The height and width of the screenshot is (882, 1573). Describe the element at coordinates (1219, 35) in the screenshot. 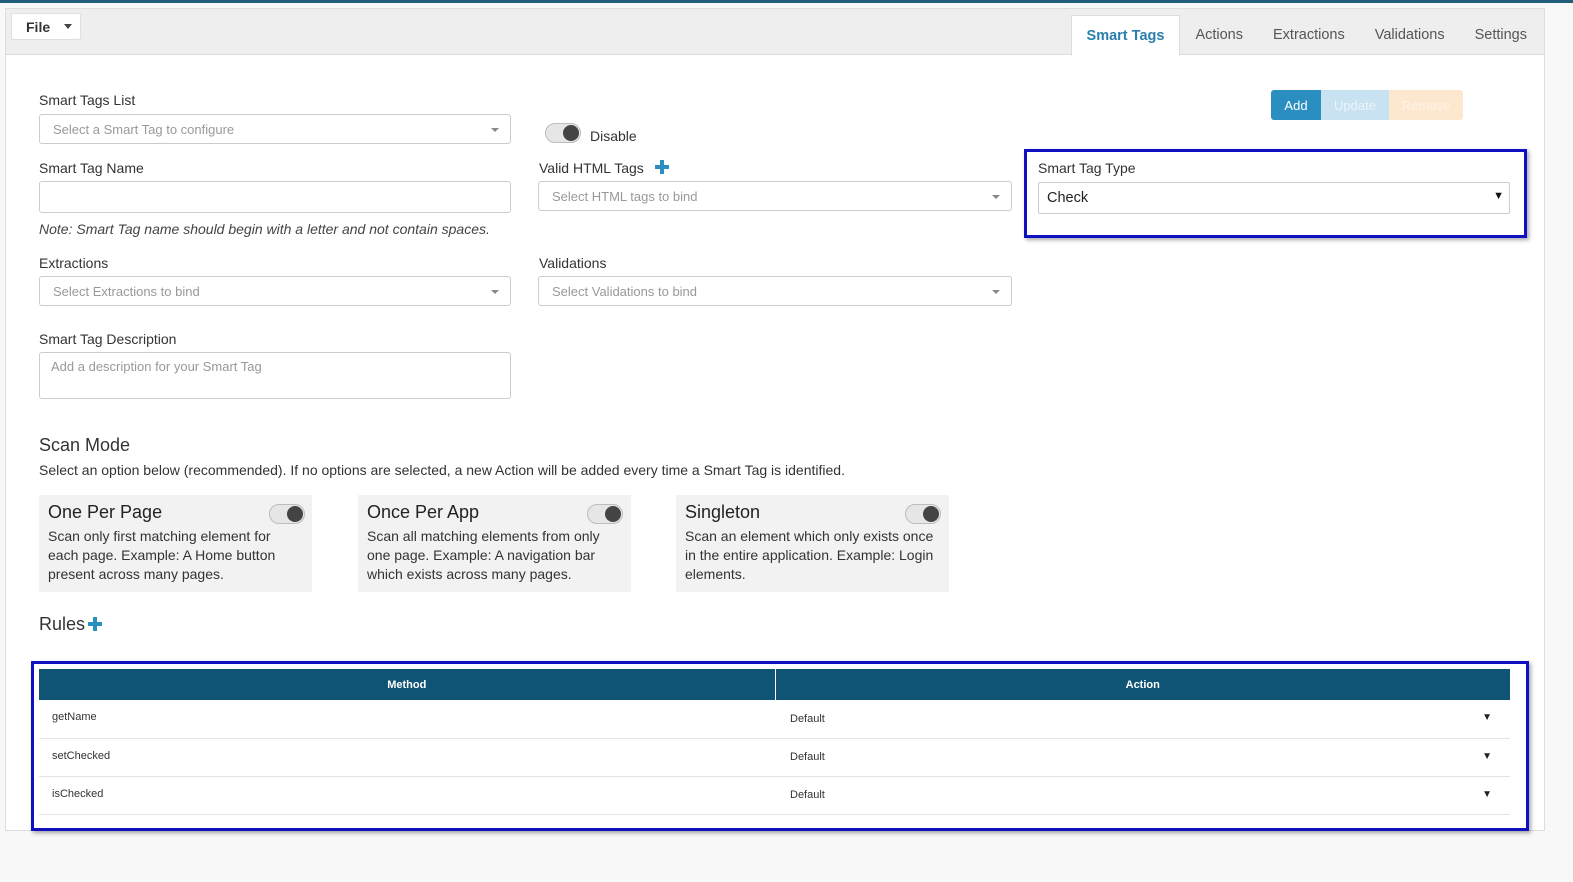

I see `tab-actions: Actions` at that location.